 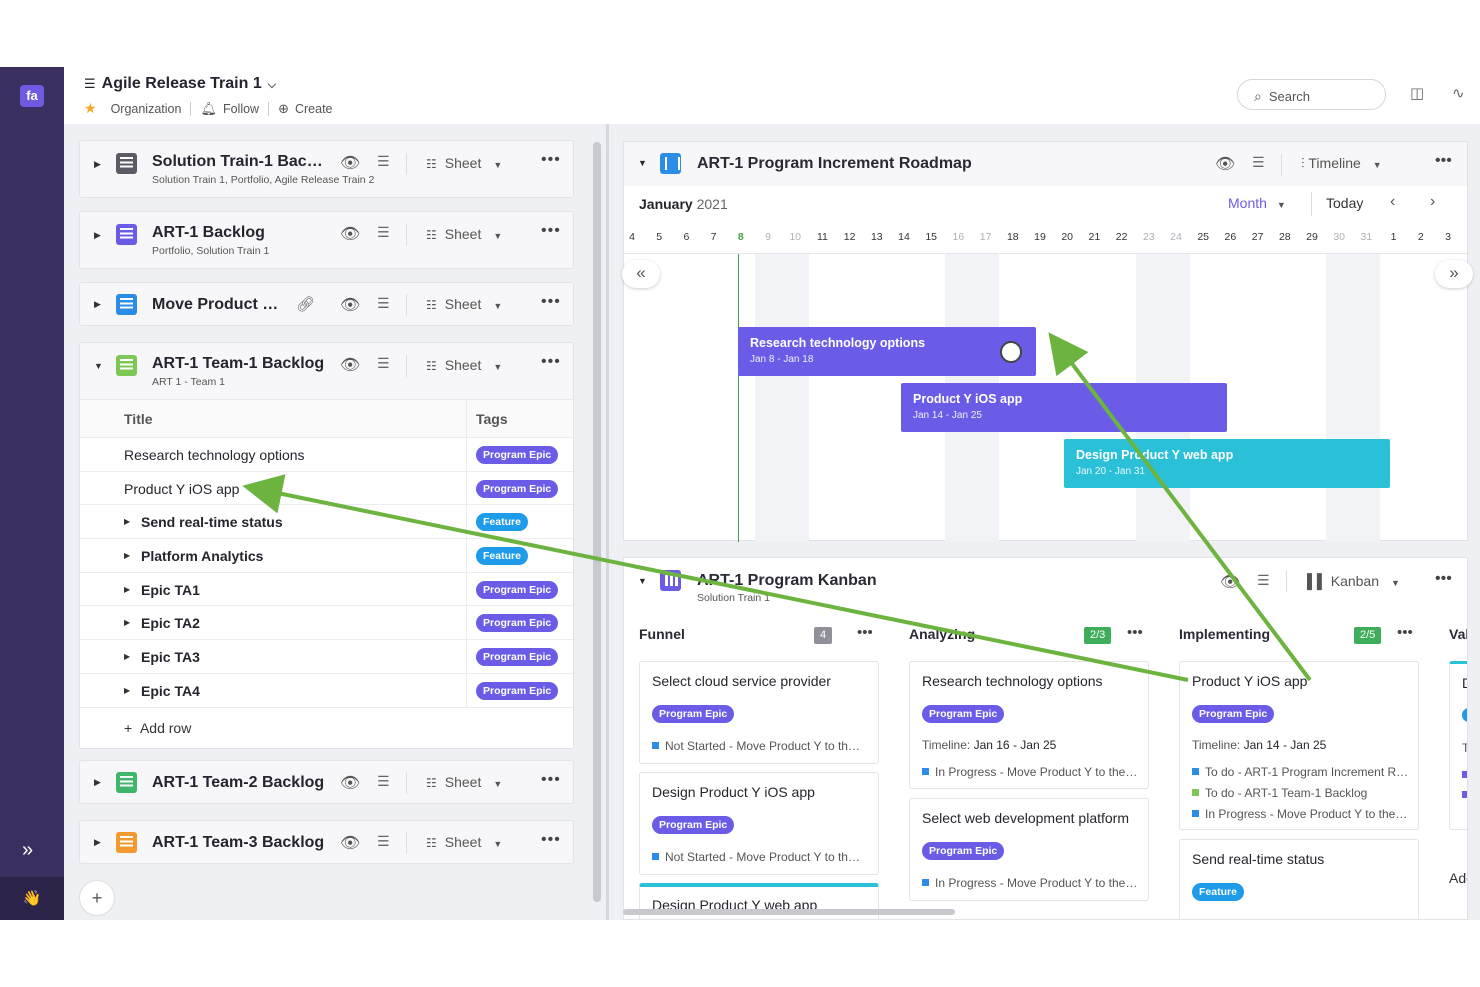 What do you see at coordinates (32, 96) in the screenshot?
I see `app-logo-icon: fa` at bounding box center [32, 96].